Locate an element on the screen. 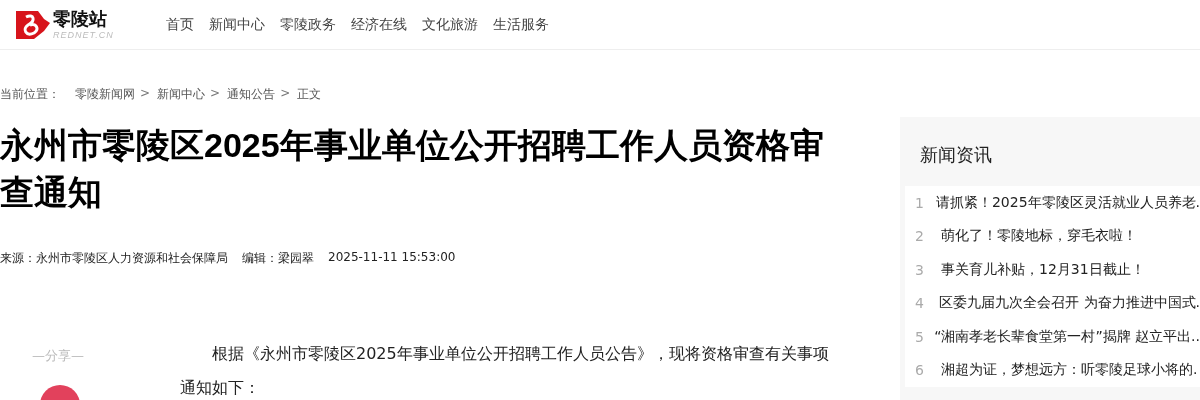 The height and width of the screenshot is (400, 1200). breadcrumb-link: 正文 is located at coordinates (309, 94).